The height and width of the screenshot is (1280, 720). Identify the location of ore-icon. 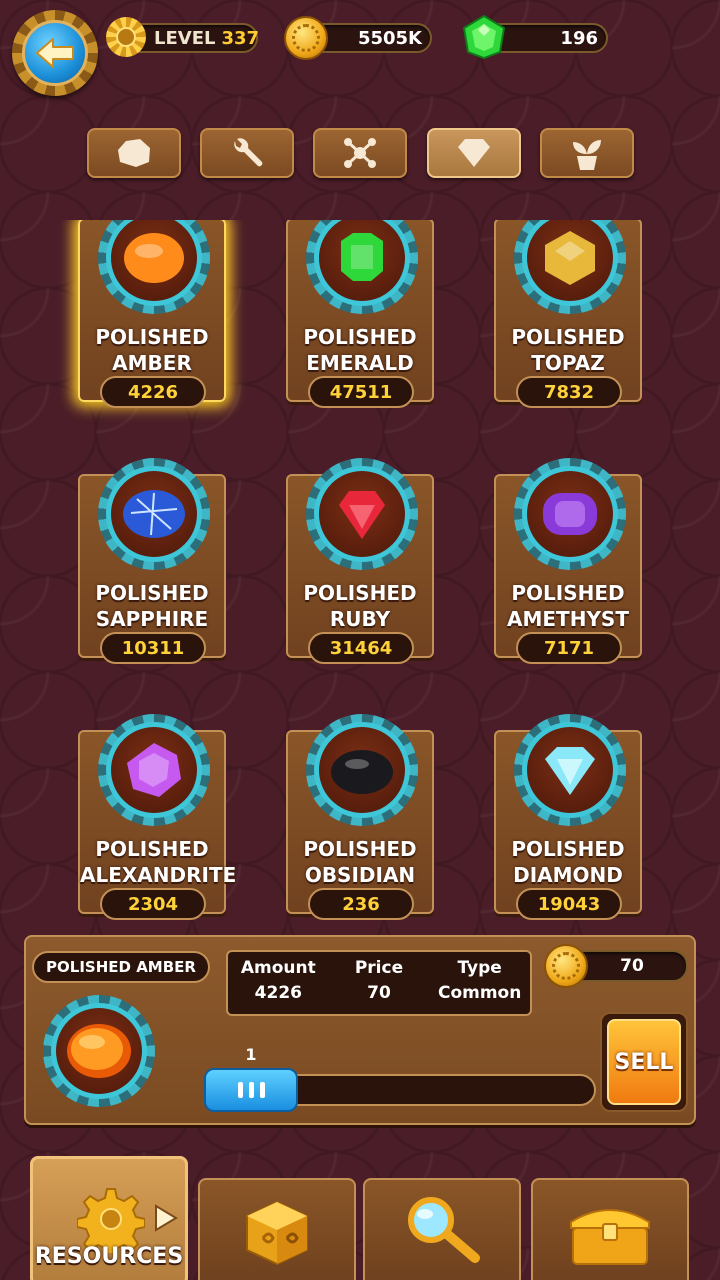
(134, 153).